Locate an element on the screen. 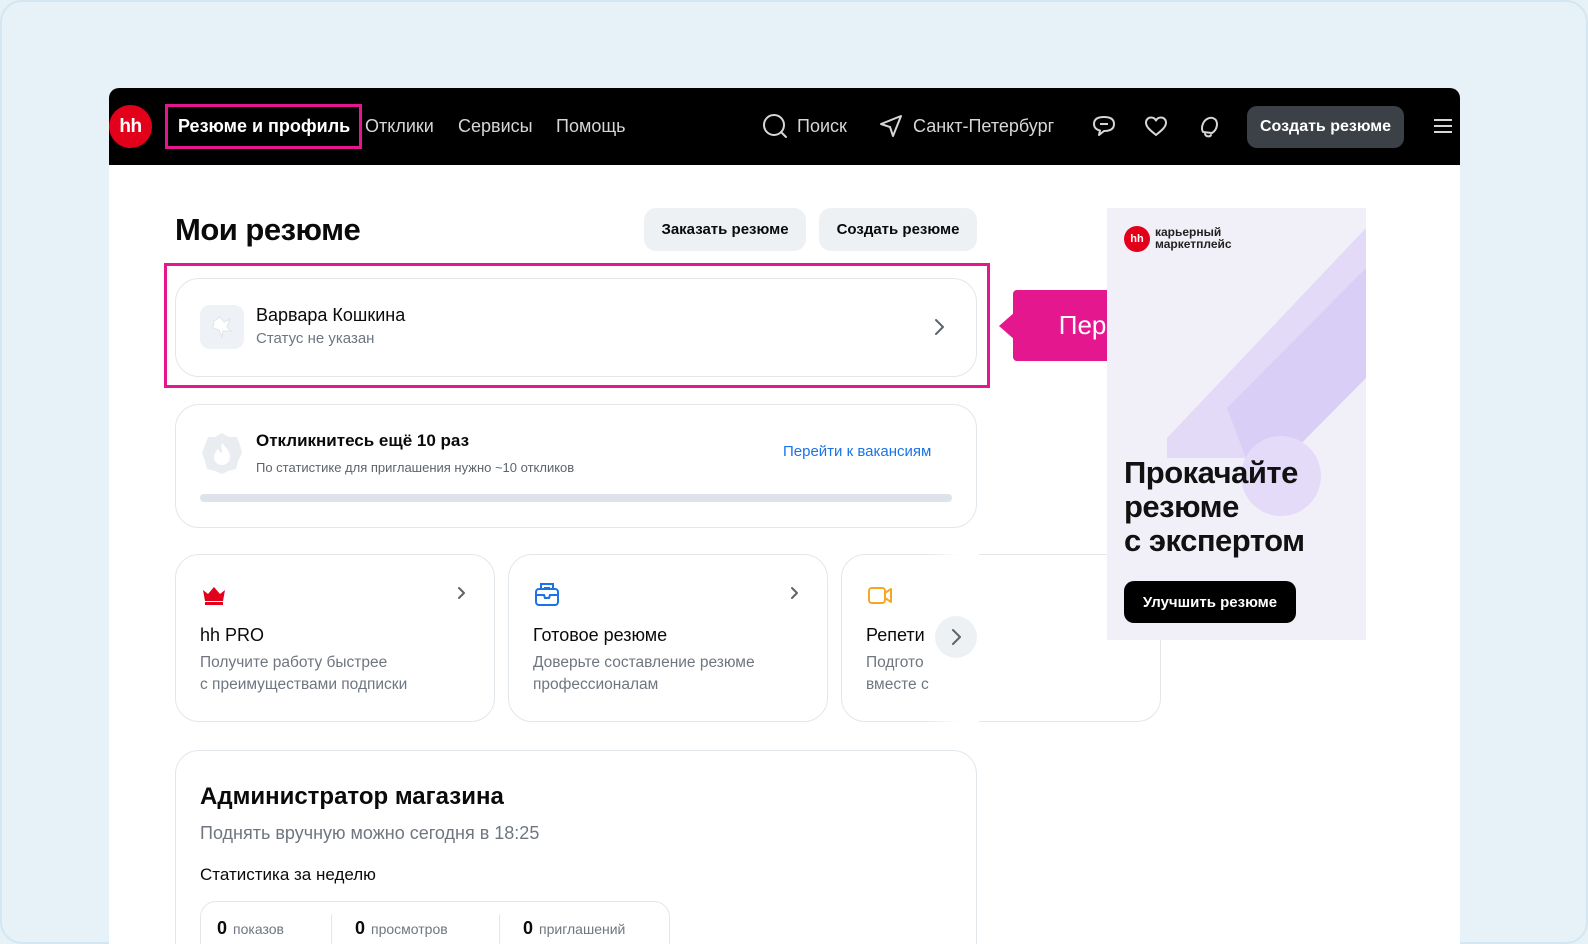  service-desc-line: вместе с is located at coordinates (897, 684).